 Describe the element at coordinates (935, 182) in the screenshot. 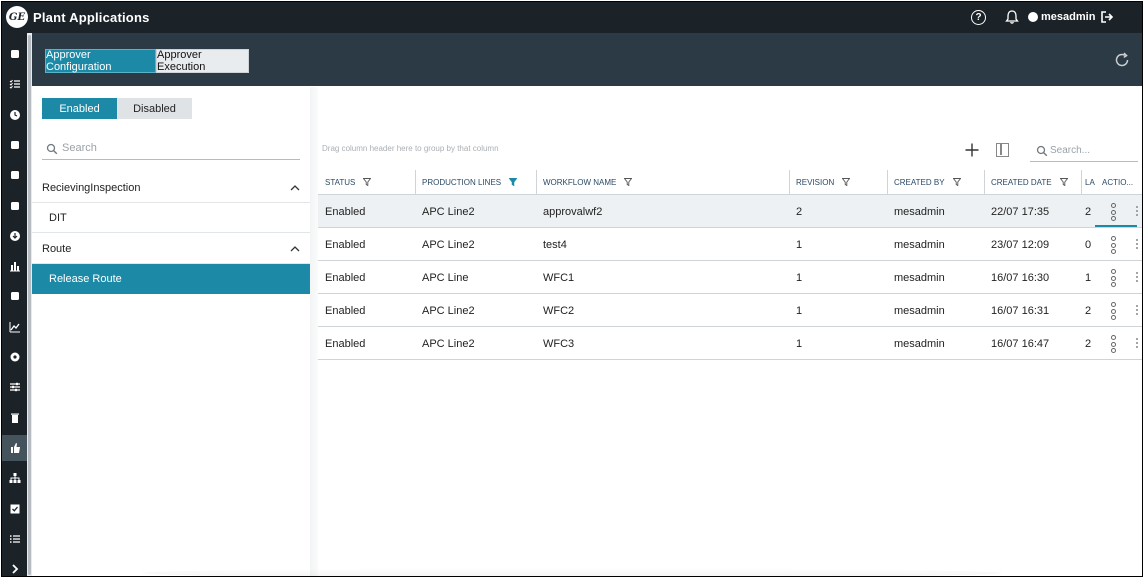

I see `column-header-created-by: CREATED BY` at that location.